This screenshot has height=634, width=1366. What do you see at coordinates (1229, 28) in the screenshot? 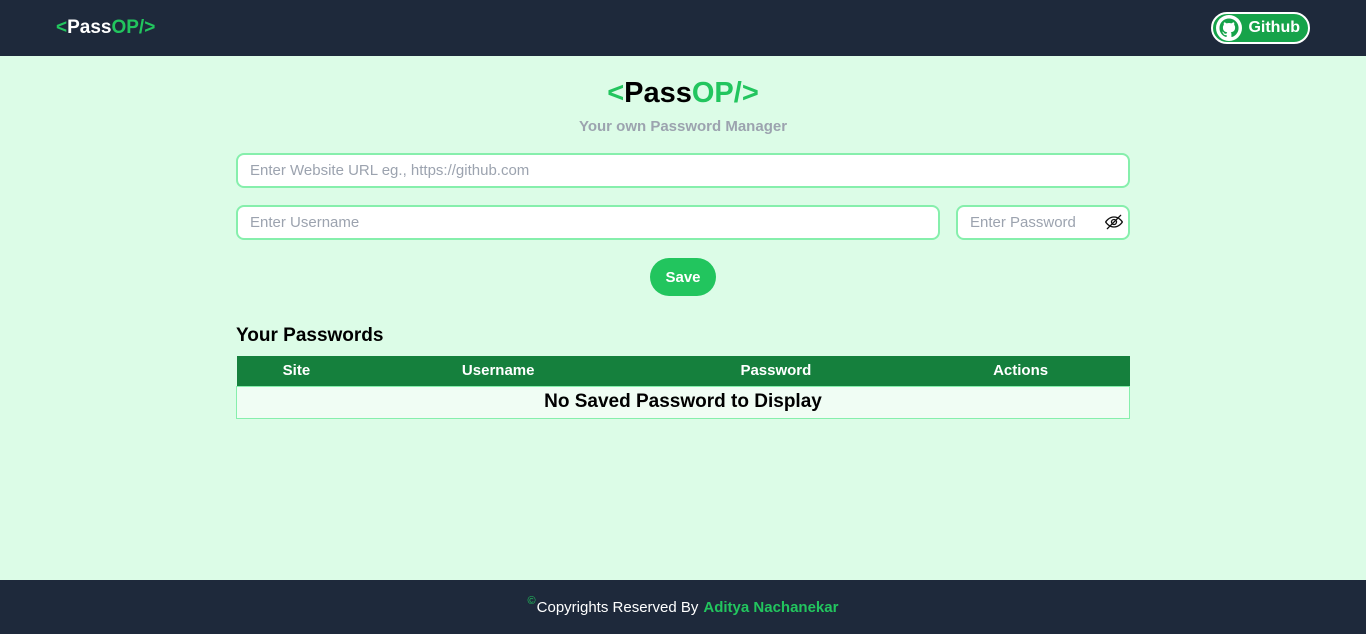
I see `github-icon` at bounding box center [1229, 28].